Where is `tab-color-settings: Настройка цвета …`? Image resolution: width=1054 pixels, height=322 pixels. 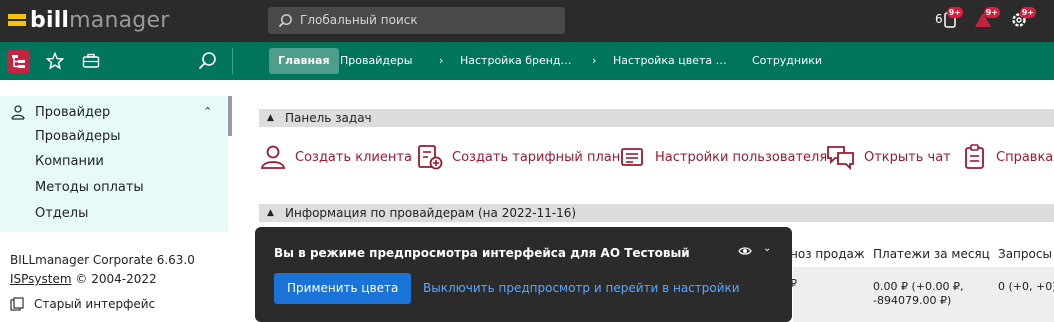 tab-color-settings: Настройка цвета … is located at coordinates (670, 60).